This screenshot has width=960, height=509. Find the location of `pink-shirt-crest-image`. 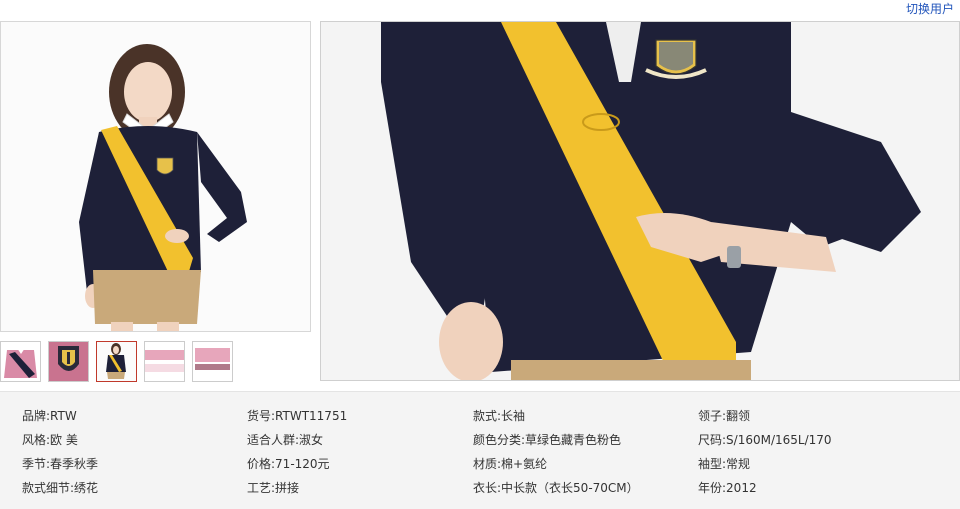

pink-shirt-crest-image is located at coordinates (68, 361).